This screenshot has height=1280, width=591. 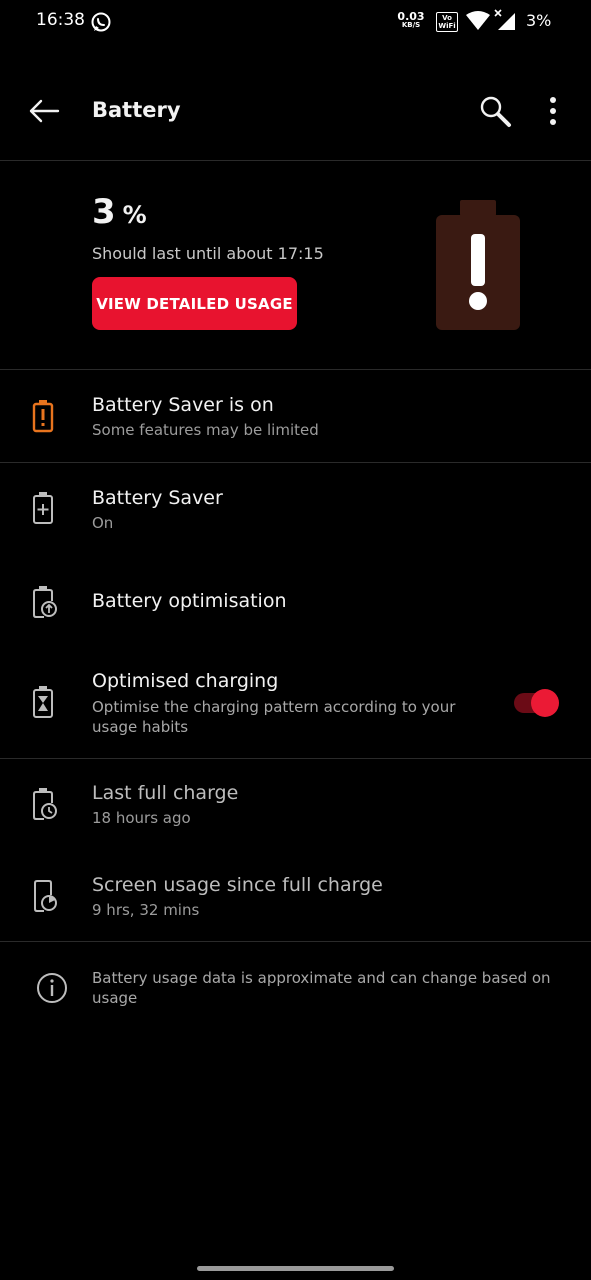 What do you see at coordinates (295, 1268) in the screenshot?
I see `home-indicator` at bounding box center [295, 1268].